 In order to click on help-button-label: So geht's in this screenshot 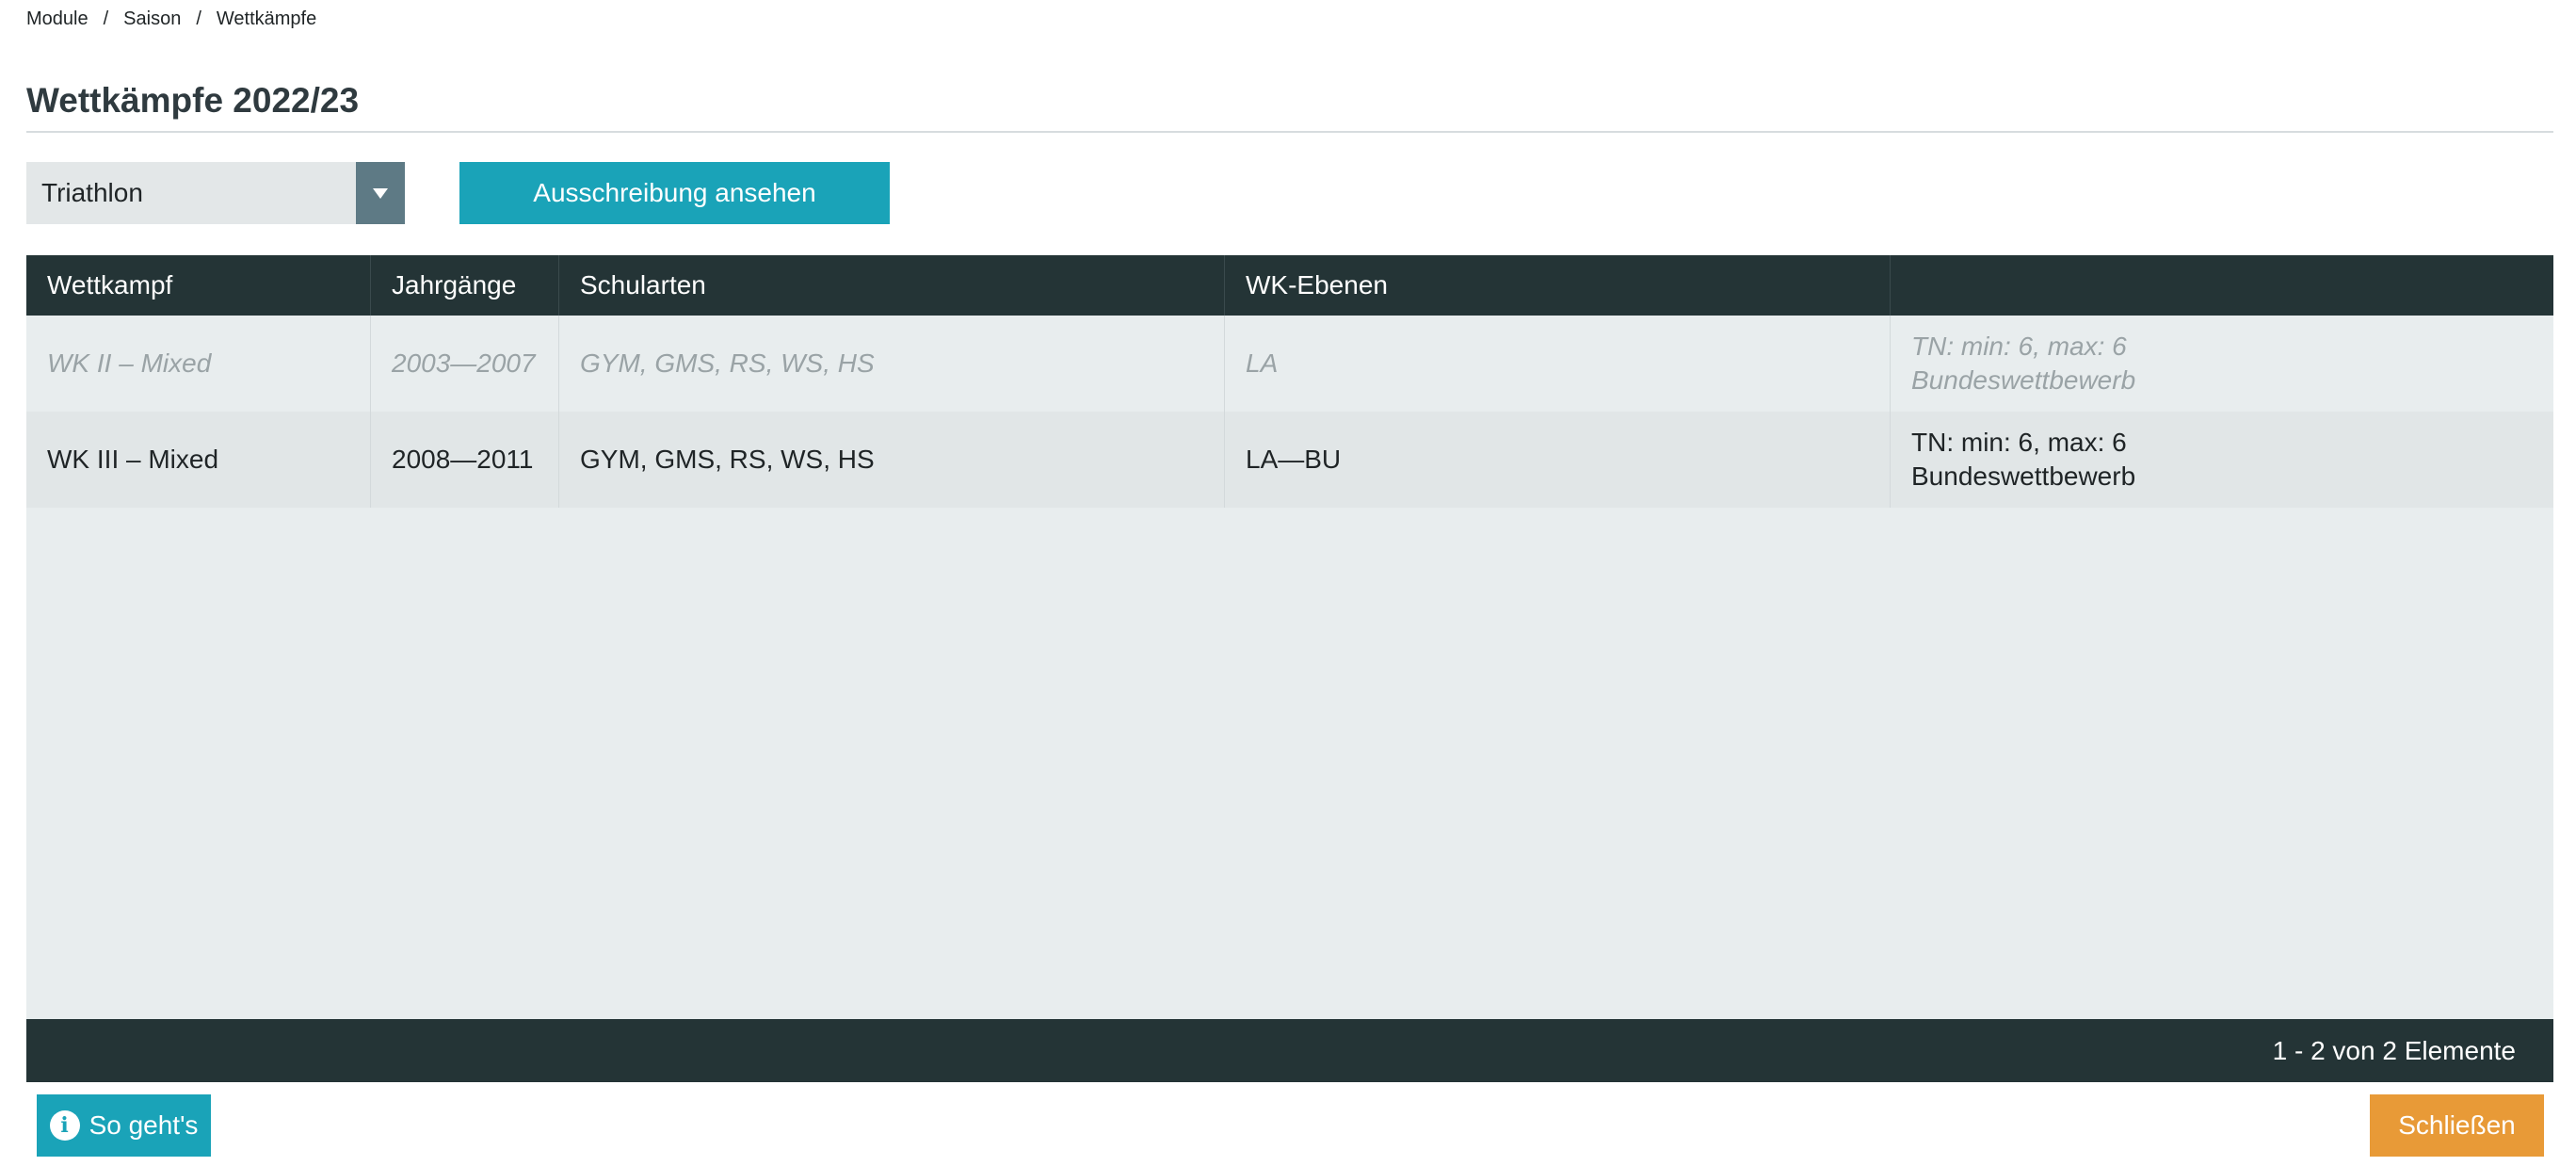, I will do `click(144, 1125)`.